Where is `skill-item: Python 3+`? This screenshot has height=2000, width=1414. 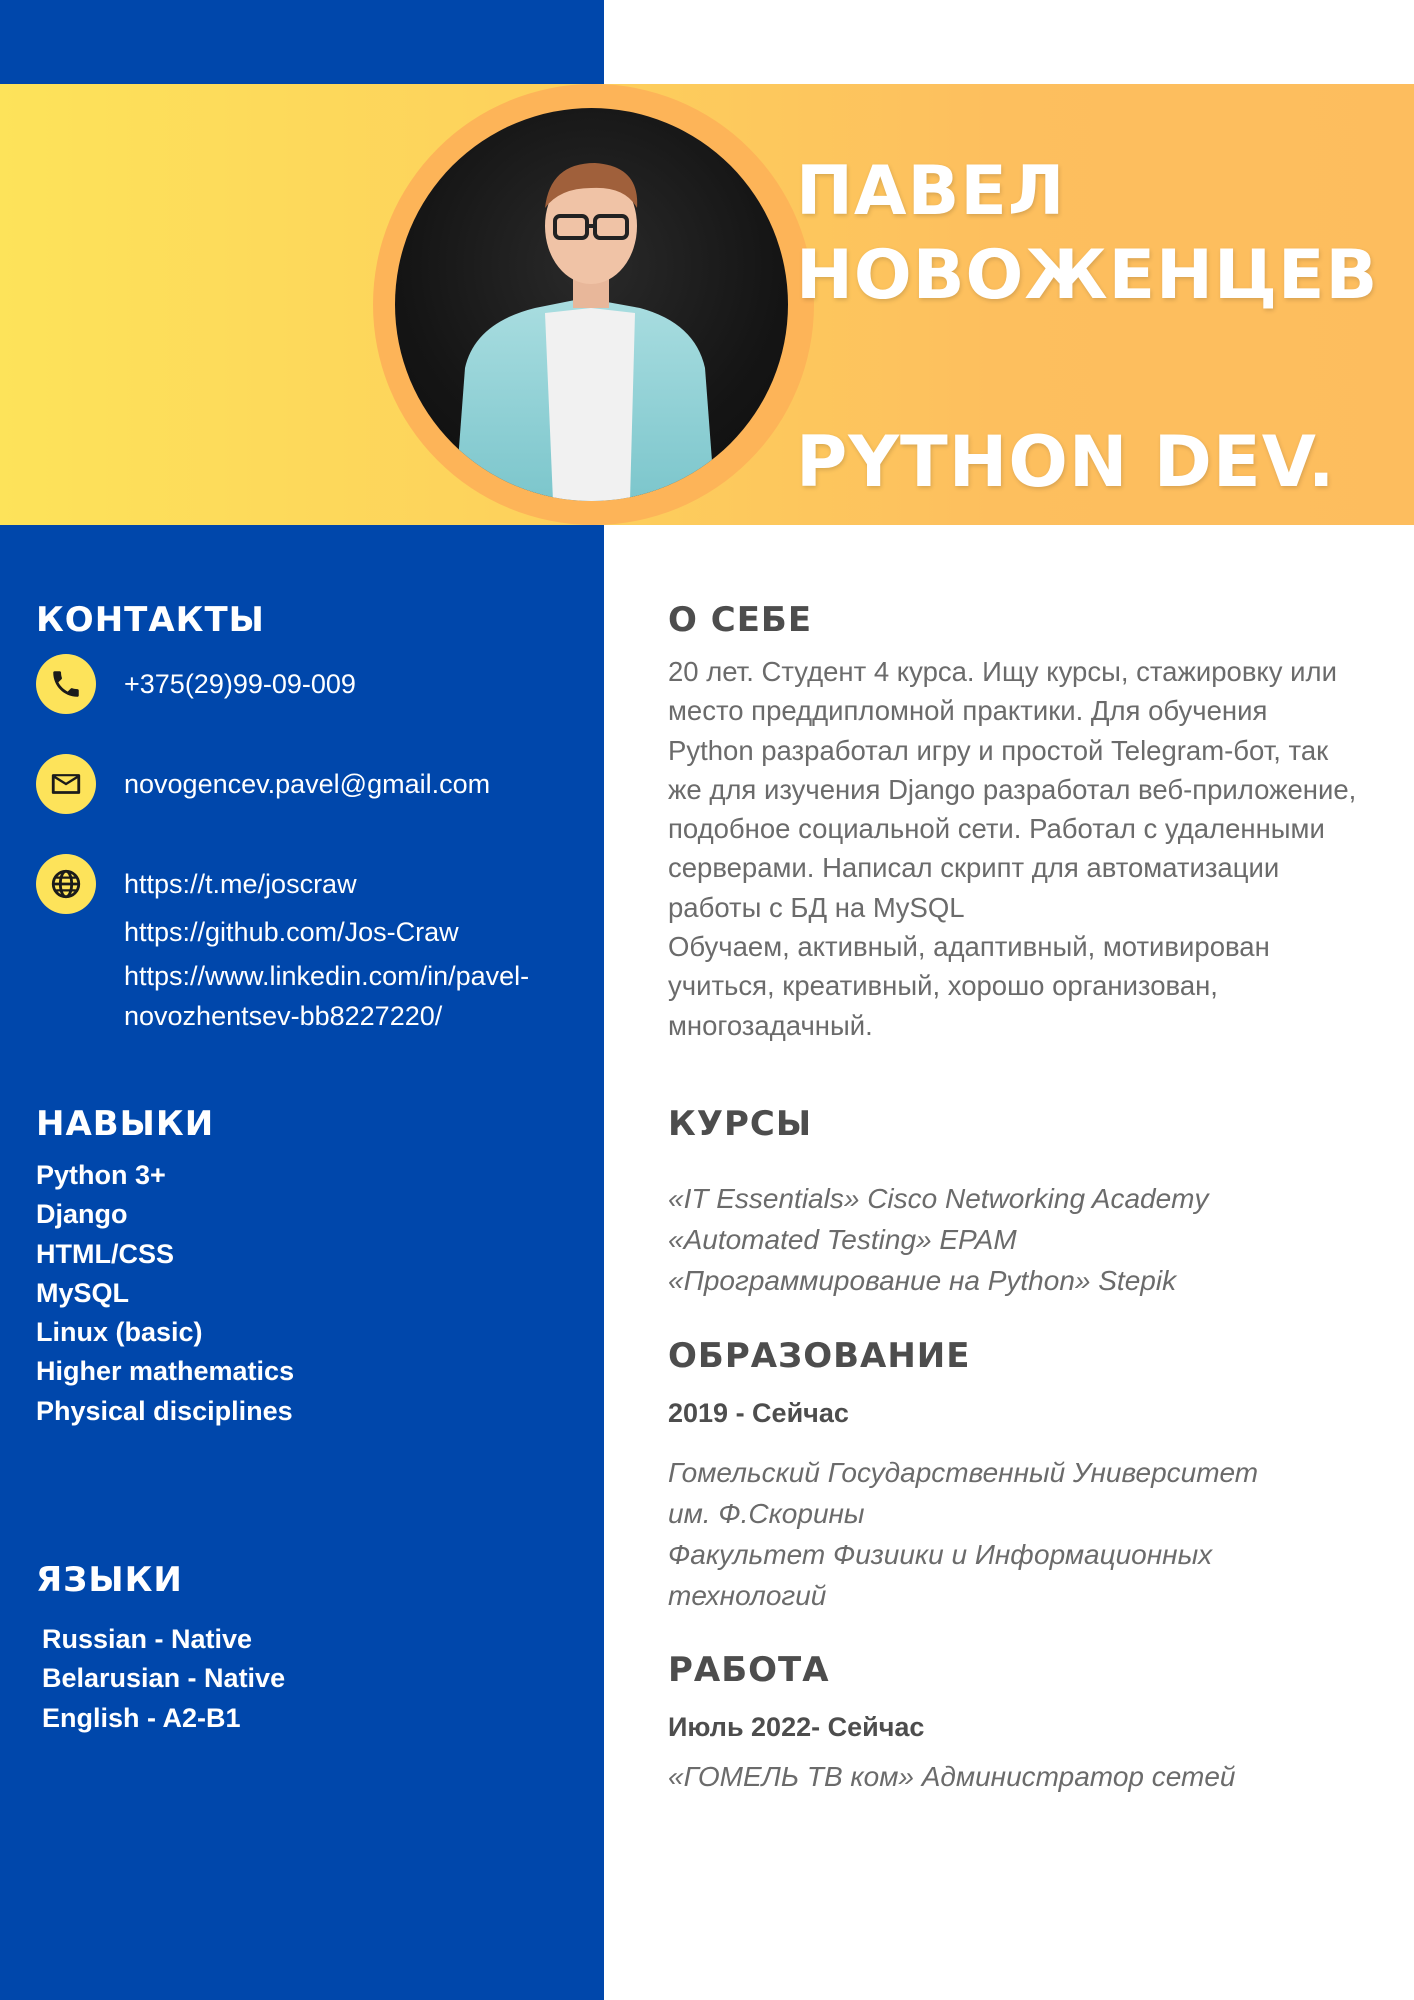 skill-item: Python 3+ is located at coordinates (101, 1175).